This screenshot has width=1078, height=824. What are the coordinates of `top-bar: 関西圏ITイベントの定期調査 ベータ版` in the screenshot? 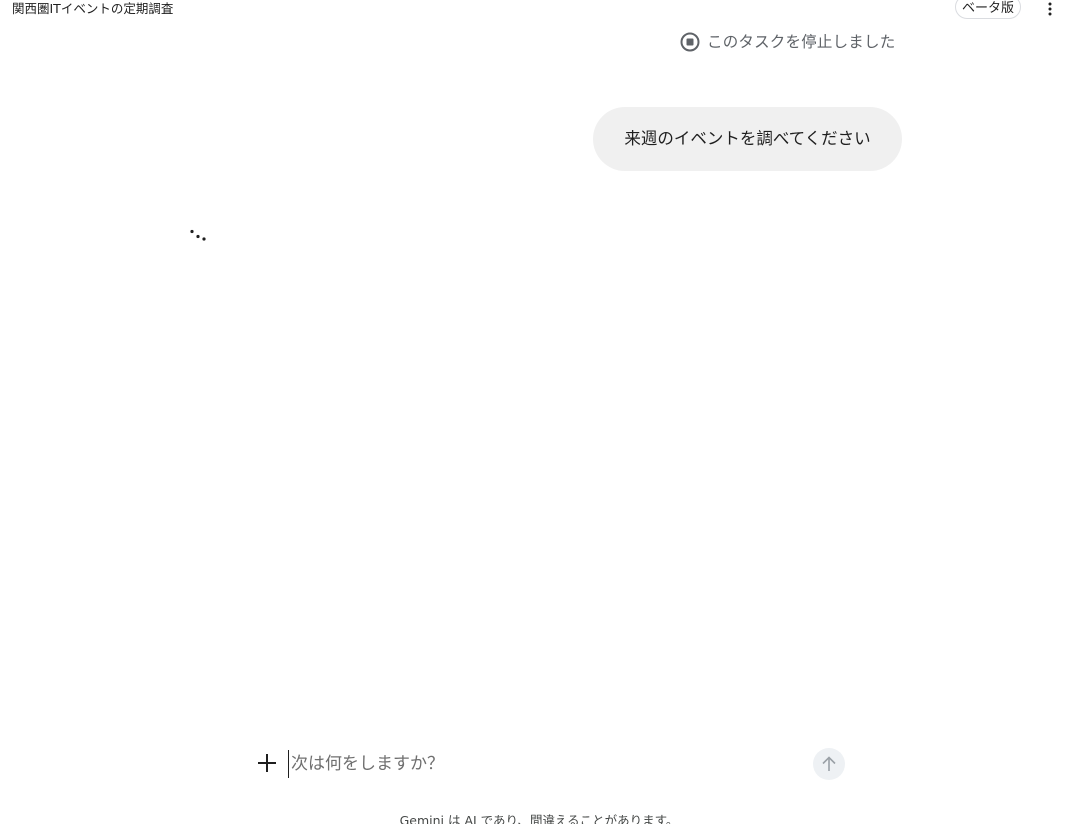 It's located at (539, 10).